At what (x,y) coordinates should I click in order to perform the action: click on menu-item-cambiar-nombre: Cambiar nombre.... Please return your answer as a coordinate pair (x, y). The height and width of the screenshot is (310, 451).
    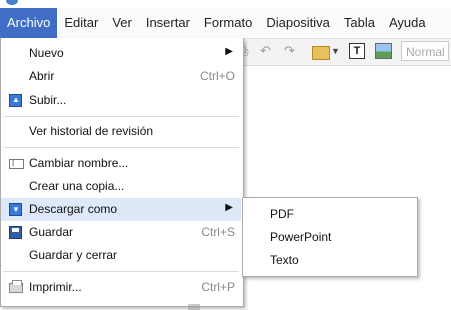
    Looking at the image, I should click on (121, 163).